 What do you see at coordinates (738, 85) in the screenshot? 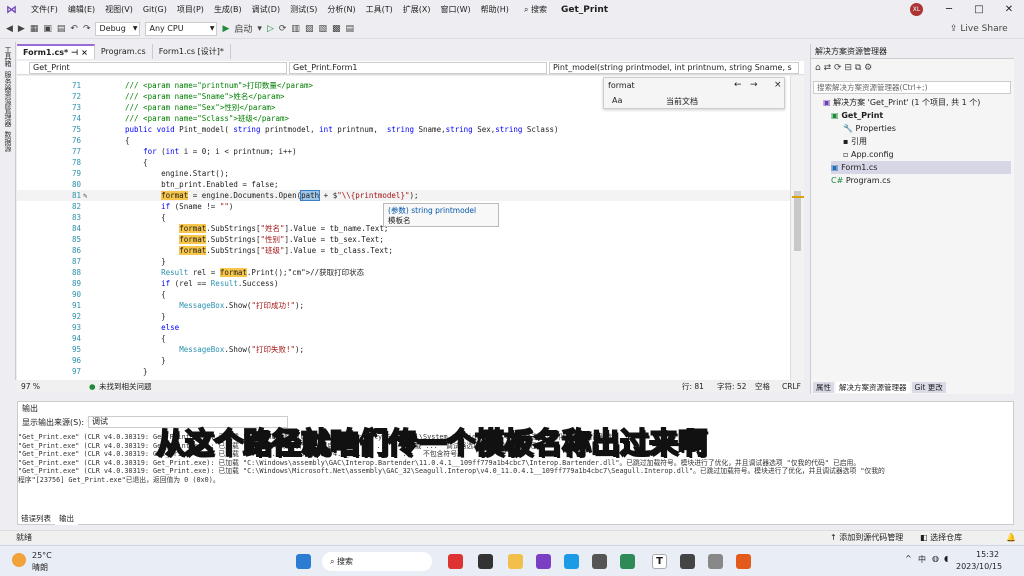
I see `find-previous-icon: ←` at bounding box center [738, 85].